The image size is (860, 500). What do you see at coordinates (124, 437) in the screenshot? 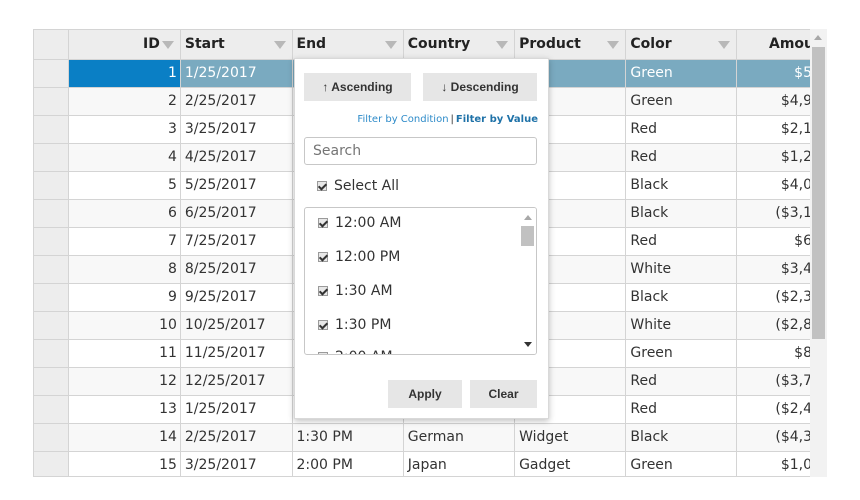
I see `cell-id: 14` at bounding box center [124, 437].